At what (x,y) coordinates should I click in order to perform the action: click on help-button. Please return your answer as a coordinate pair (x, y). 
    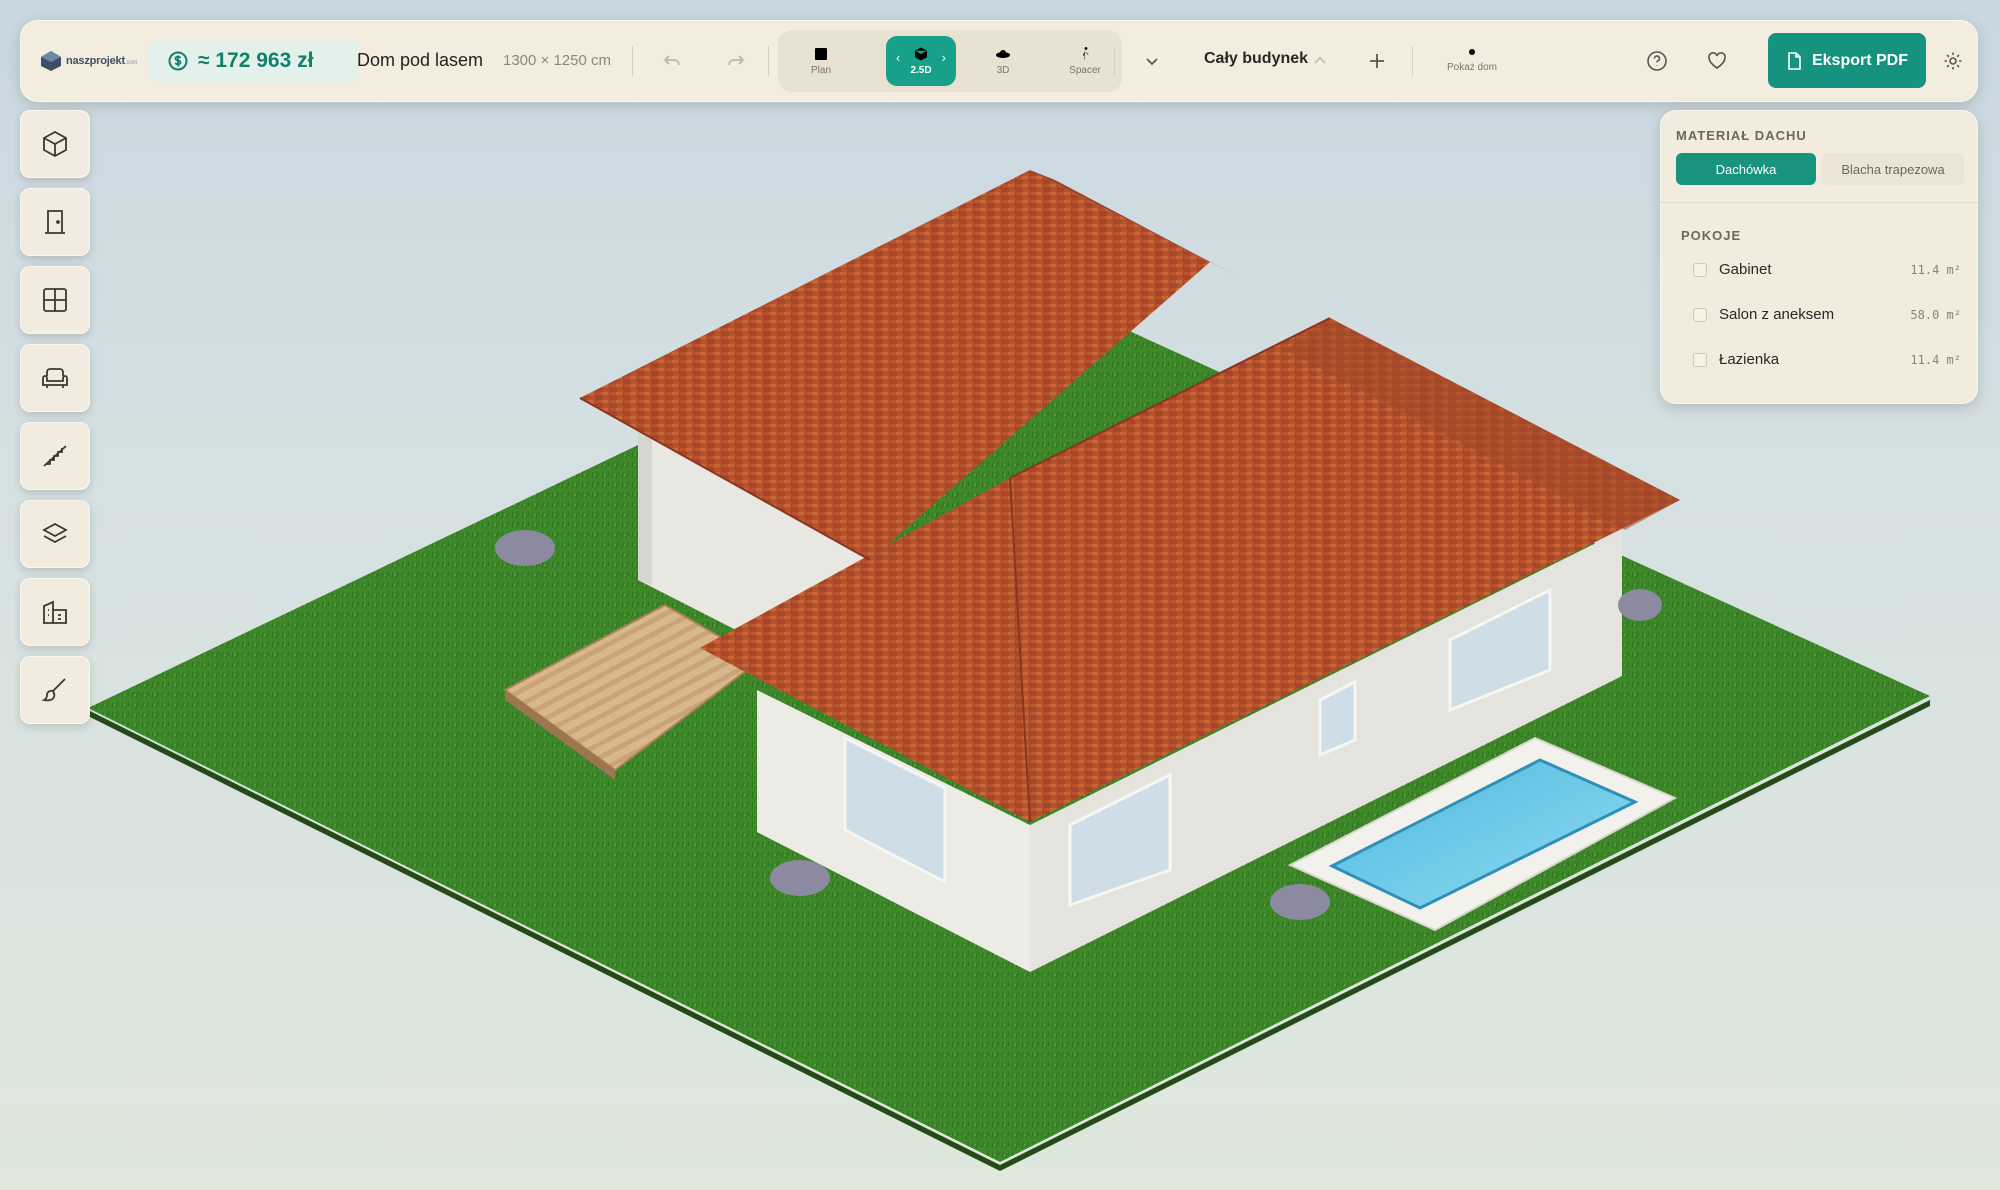
    Looking at the image, I should click on (1657, 61).